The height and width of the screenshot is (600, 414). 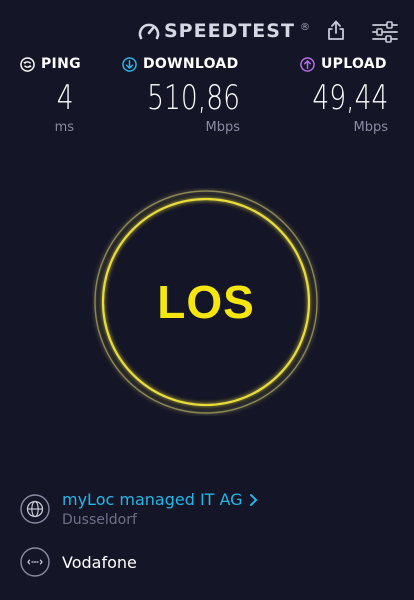 I want to click on download-label: DOWNLOAD, so click(x=191, y=64).